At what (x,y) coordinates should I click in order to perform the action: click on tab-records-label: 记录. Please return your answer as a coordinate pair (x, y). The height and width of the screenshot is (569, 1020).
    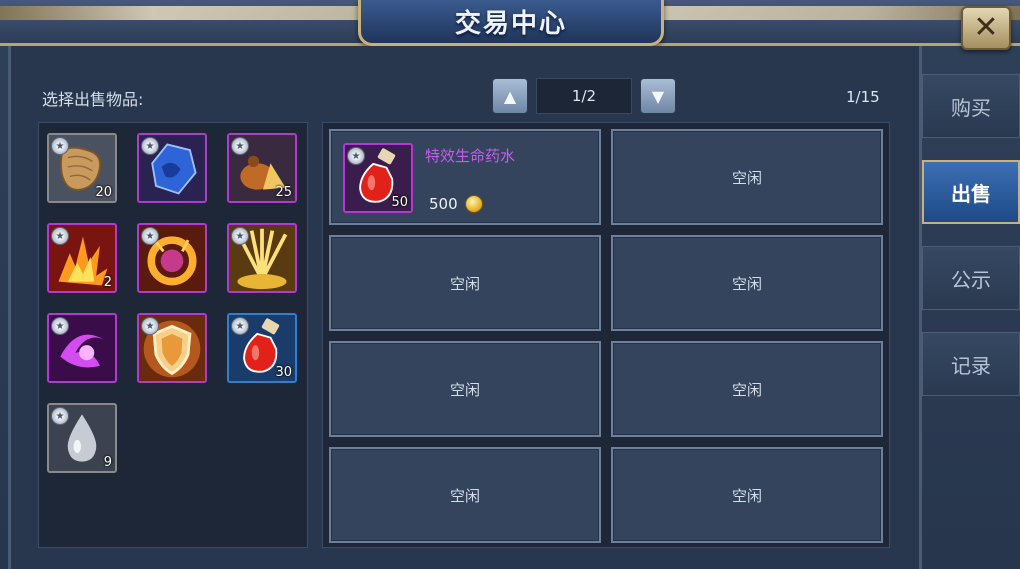
    Looking at the image, I should click on (971, 365).